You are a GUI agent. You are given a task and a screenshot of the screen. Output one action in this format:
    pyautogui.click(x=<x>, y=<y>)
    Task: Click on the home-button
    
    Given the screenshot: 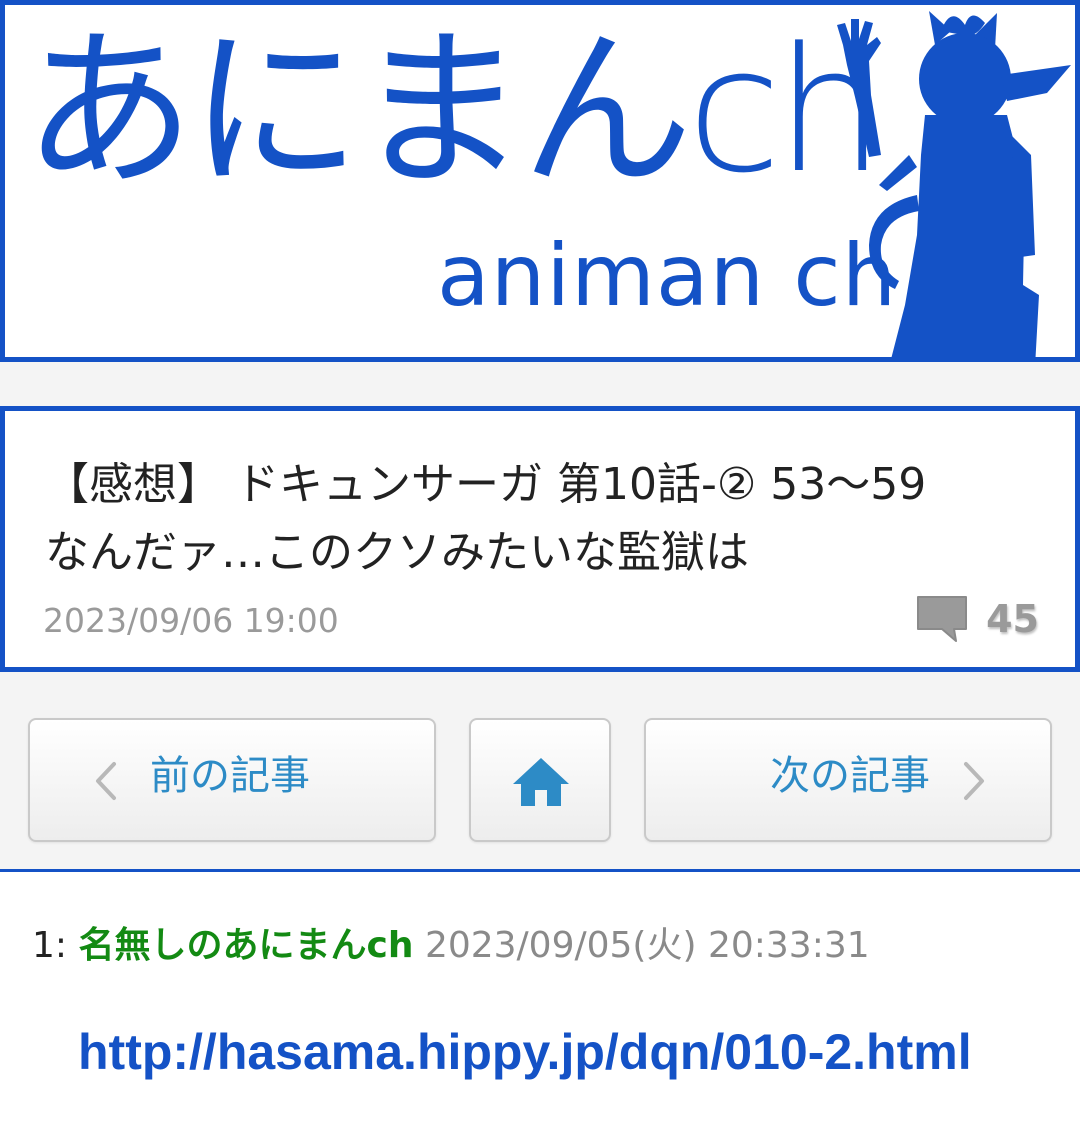 What is the action you would take?
    pyautogui.click(x=540, y=780)
    